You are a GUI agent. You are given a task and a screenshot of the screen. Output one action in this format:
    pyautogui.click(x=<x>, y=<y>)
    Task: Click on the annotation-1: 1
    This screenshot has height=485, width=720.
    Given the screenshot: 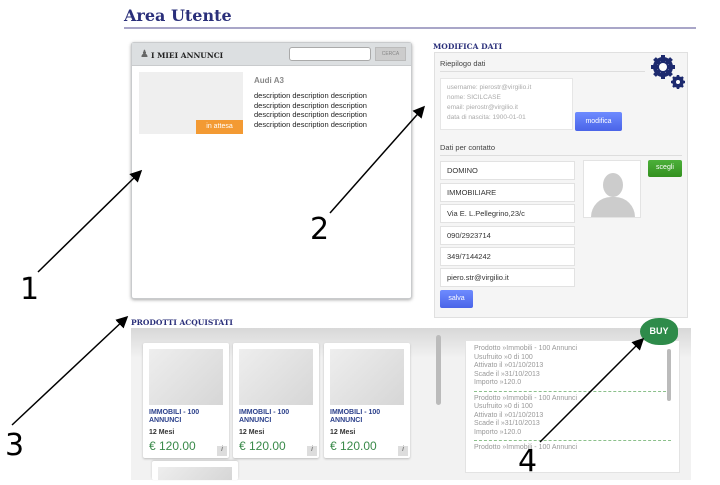 What is the action you would take?
    pyautogui.click(x=30, y=289)
    